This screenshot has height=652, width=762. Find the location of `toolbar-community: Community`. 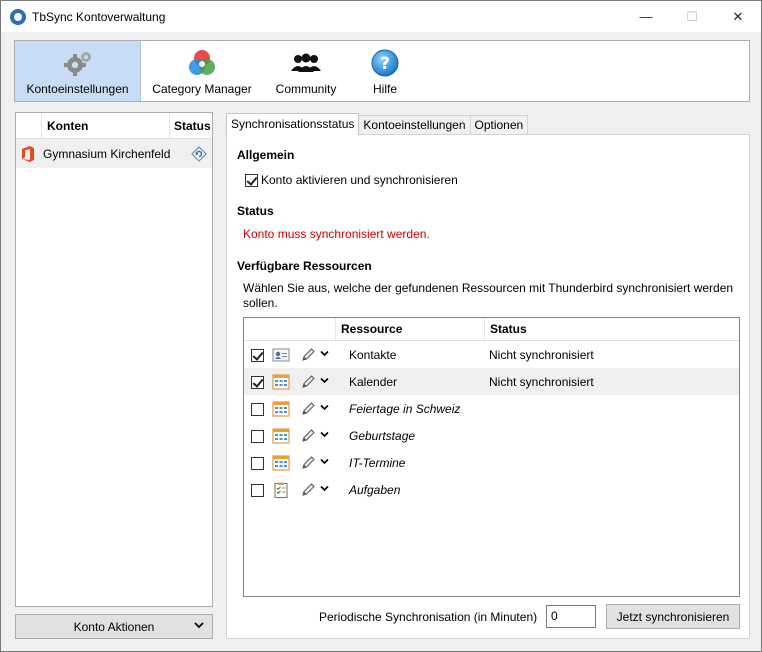

toolbar-community: Community is located at coordinates (306, 71).